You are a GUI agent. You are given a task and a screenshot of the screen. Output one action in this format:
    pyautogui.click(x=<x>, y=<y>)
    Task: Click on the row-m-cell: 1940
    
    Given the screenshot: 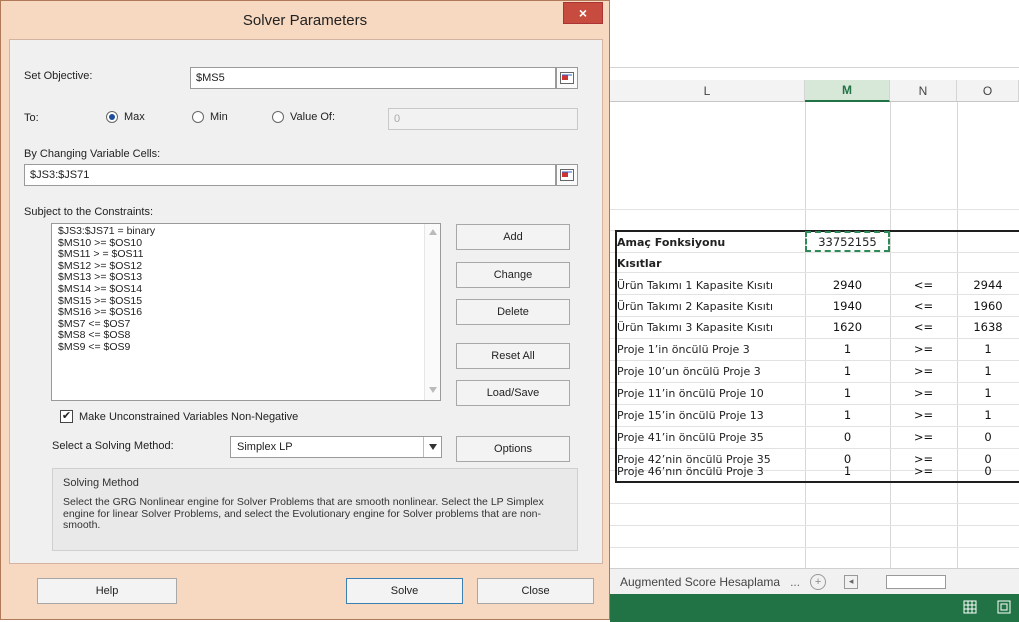 What is the action you would take?
    pyautogui.click(x=847, y=306)
    